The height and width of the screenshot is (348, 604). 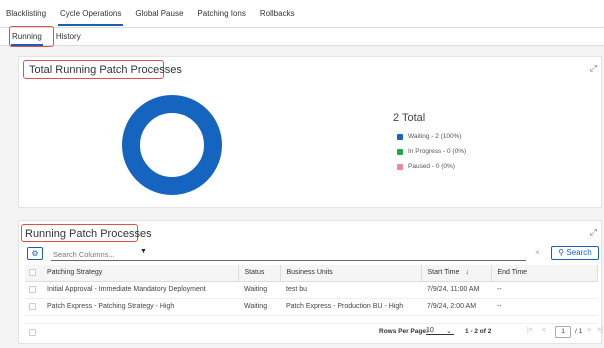 I want to click on footer-checkbox, so click(x=32, y=332).